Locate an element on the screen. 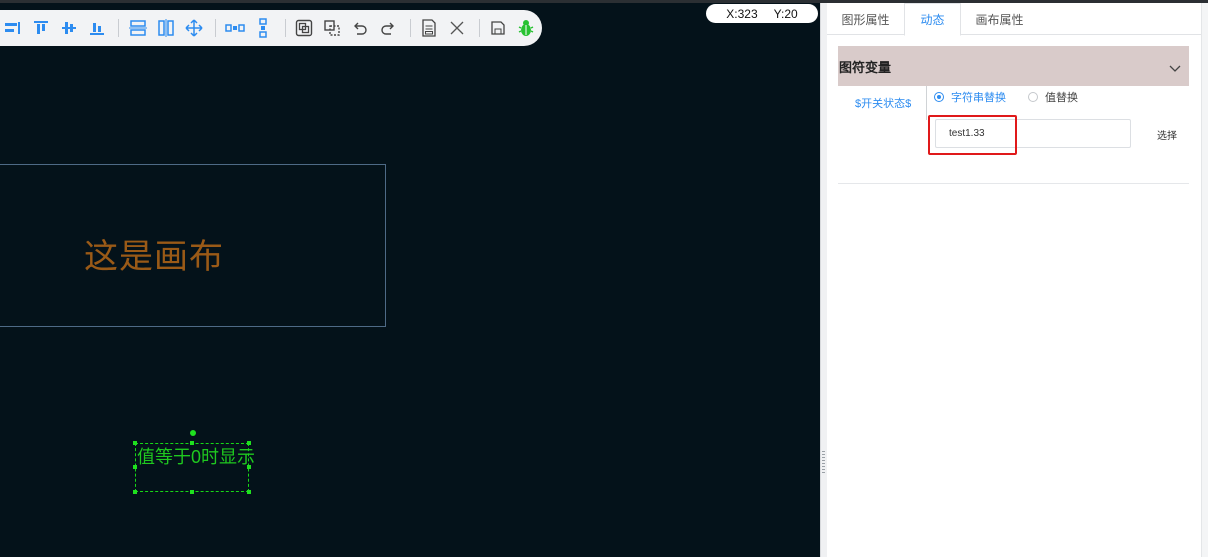 The image size is (1208, 557). value-replace-radio is located at coordinates (1033, 97).